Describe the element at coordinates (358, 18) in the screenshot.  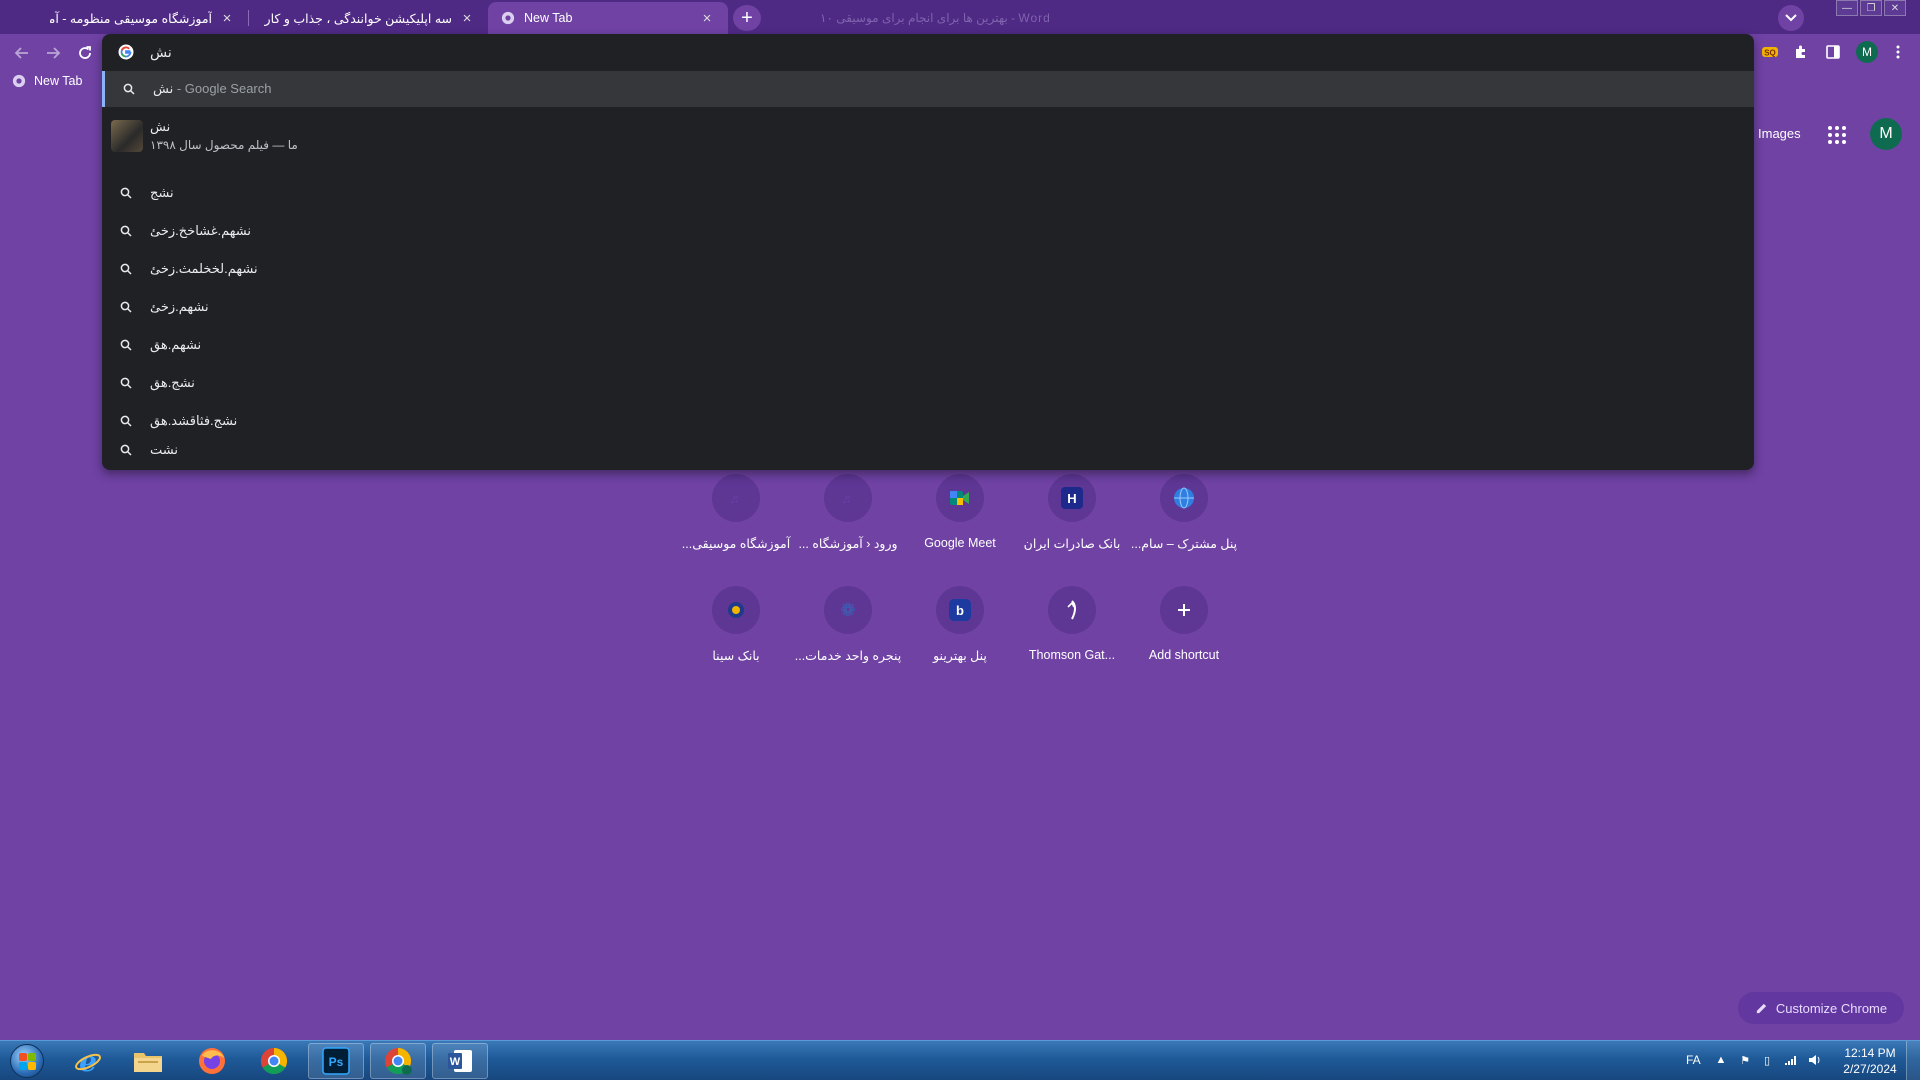
I see `tab-title: سه اپلیکیشن خوانندگی ، جذاب و کاربردی !` at that location.